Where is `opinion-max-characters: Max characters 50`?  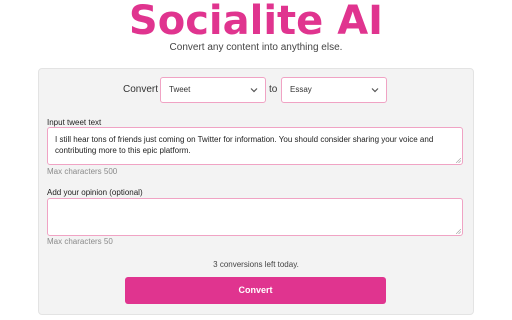 opinion-max-characters: Max characters 50 is located at coordinates (80, 241).